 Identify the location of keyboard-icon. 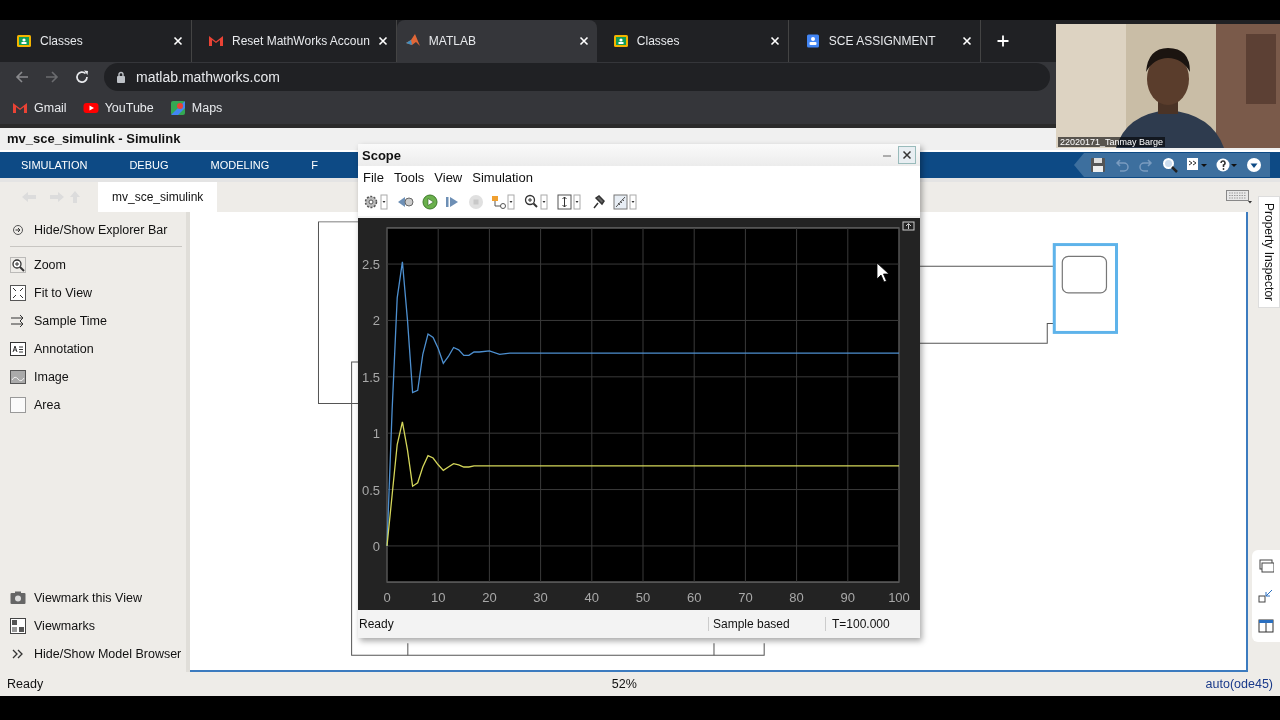
(1239, 197).